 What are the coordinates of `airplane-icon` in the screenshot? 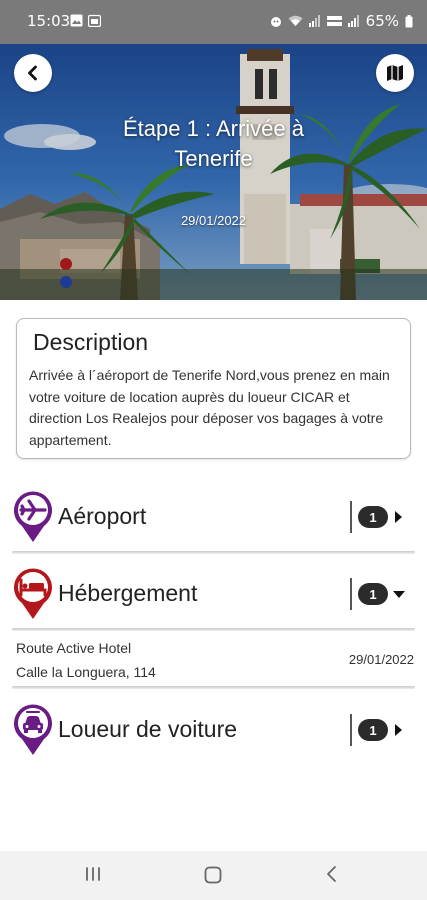 It's located at (33, 516).